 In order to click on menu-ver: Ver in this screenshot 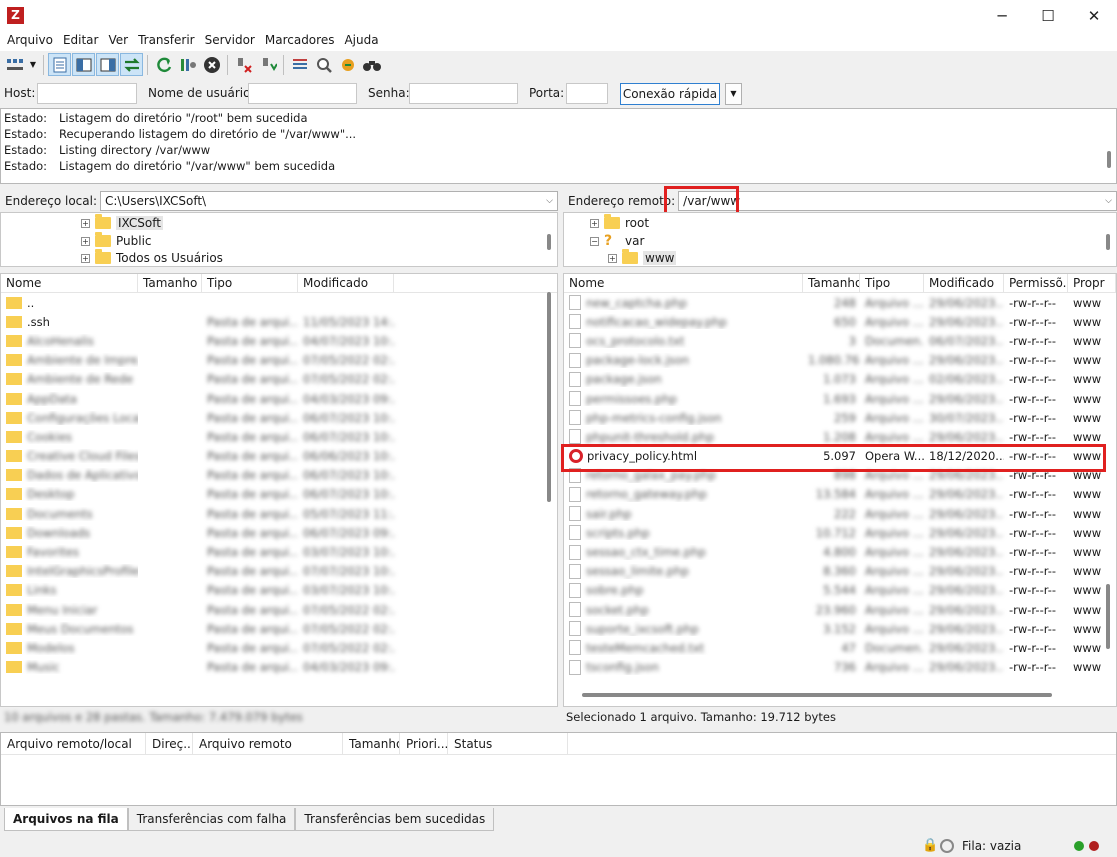, I will do `click(118, 41)`.